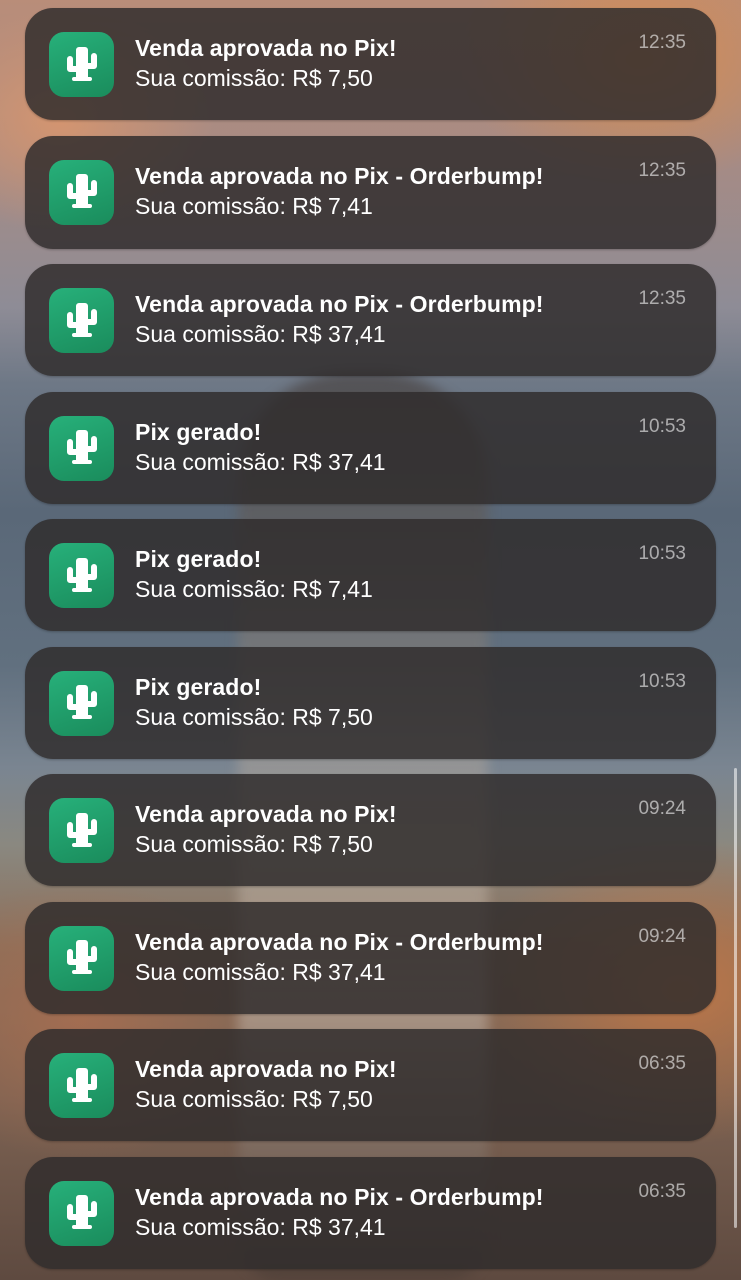 The height and width of the screenshot is (1280, 741). Describe the element at coordinates (735, 998) in the screenshot. I see `scroll-indicator` at that location.